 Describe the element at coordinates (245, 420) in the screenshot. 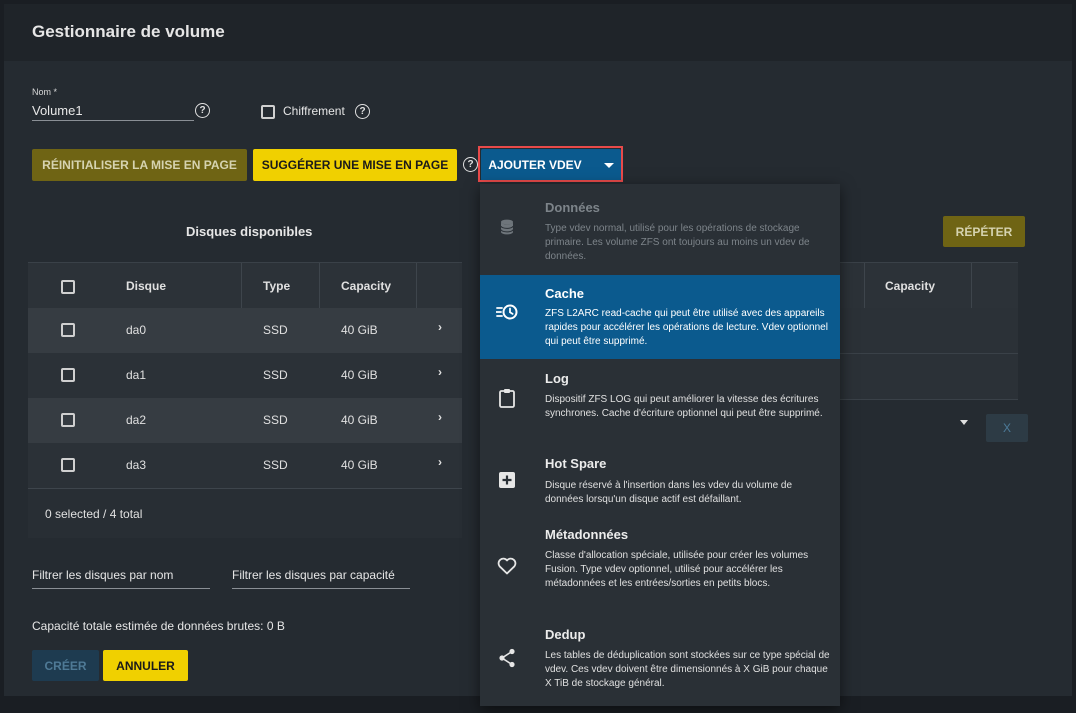

I see `table-row: da2 SSD 40 GiB ›` at that location.